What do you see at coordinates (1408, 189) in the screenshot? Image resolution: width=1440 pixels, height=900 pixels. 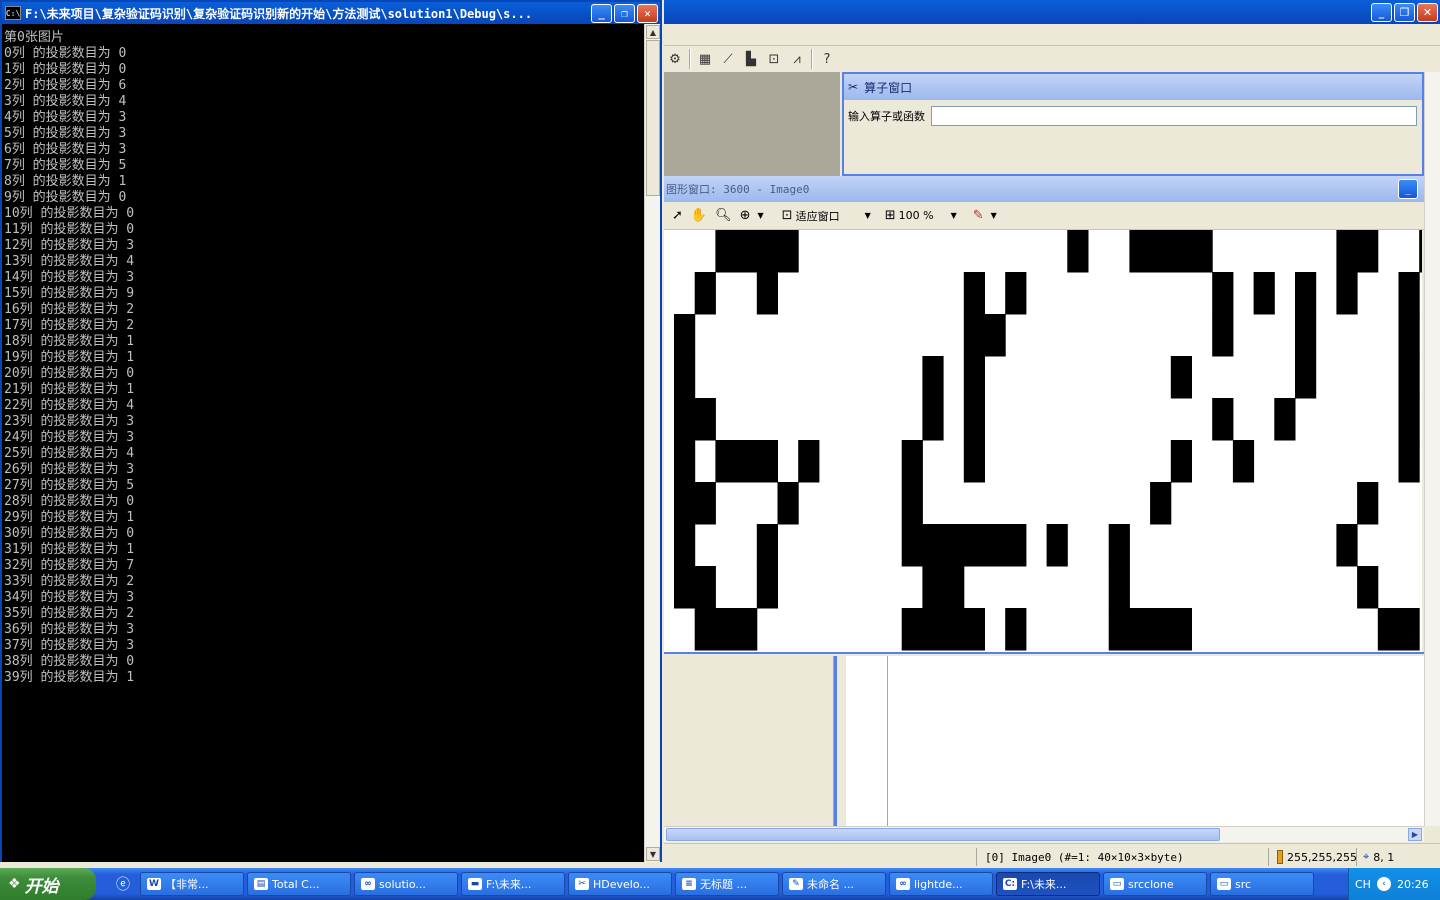 I see `graphics-minimize-button: _` at bounding box center [1408, 189].